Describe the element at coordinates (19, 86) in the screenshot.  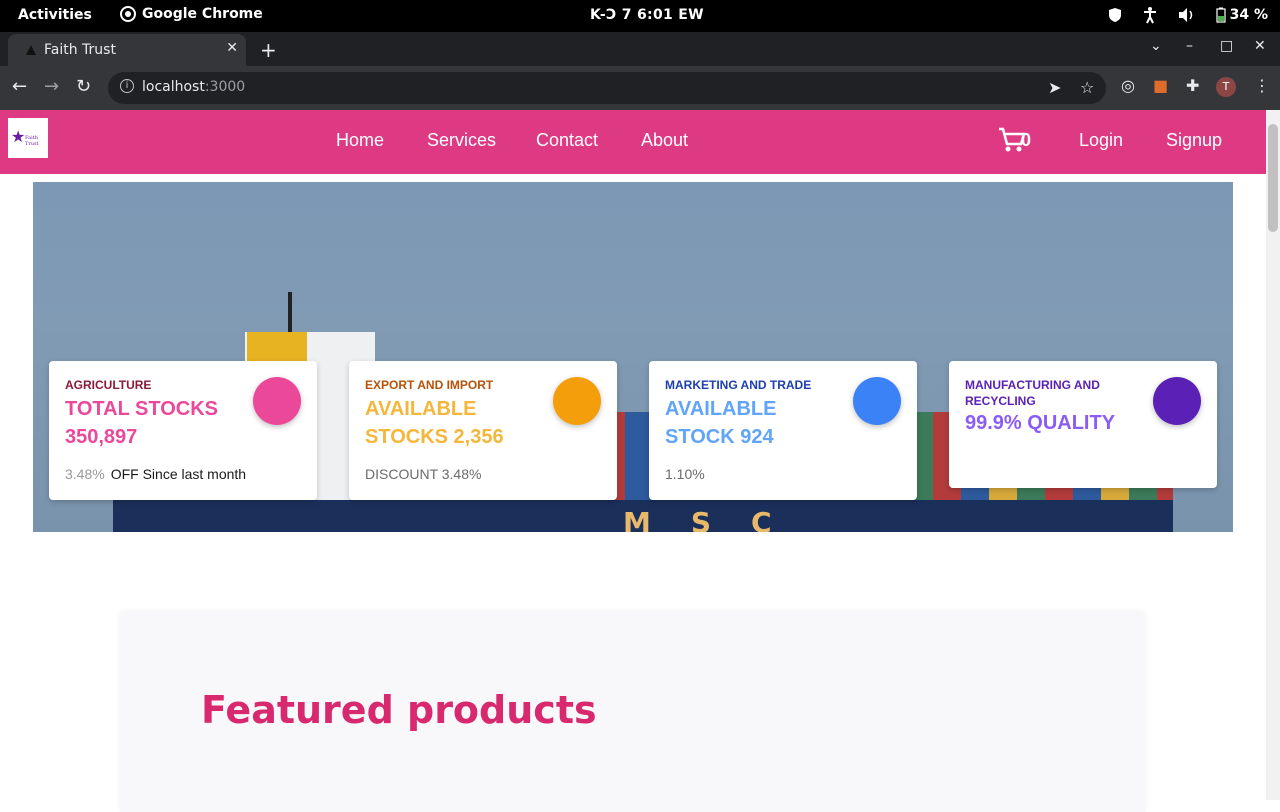
I see `back-icon: ←` at that location.